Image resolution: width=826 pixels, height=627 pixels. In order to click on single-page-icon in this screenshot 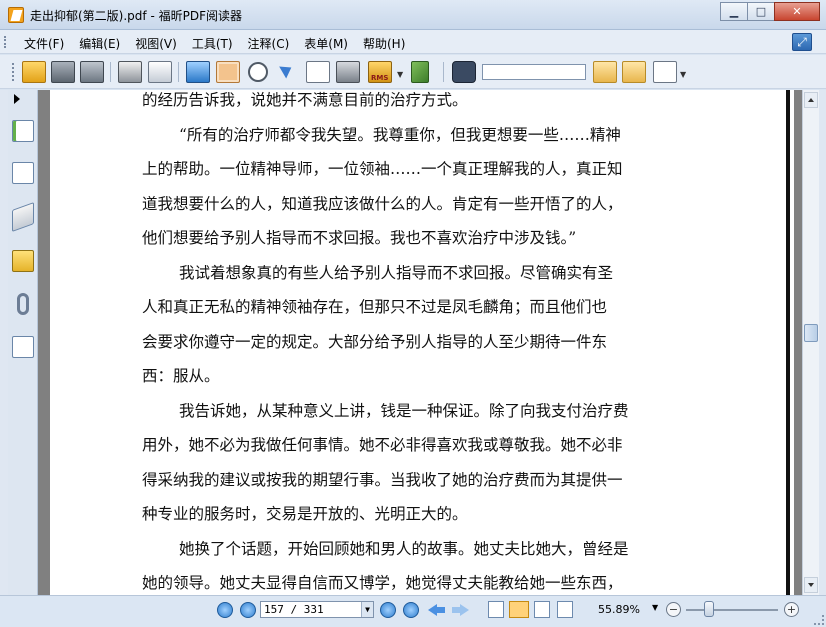, I will do `click(496, 609)`.